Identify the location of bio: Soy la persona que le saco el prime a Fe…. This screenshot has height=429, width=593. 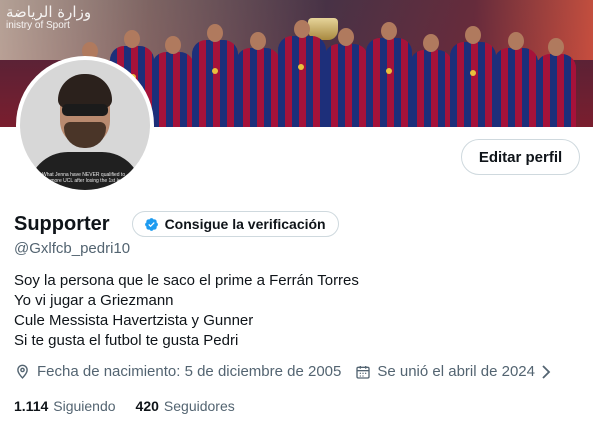
(186, 311).